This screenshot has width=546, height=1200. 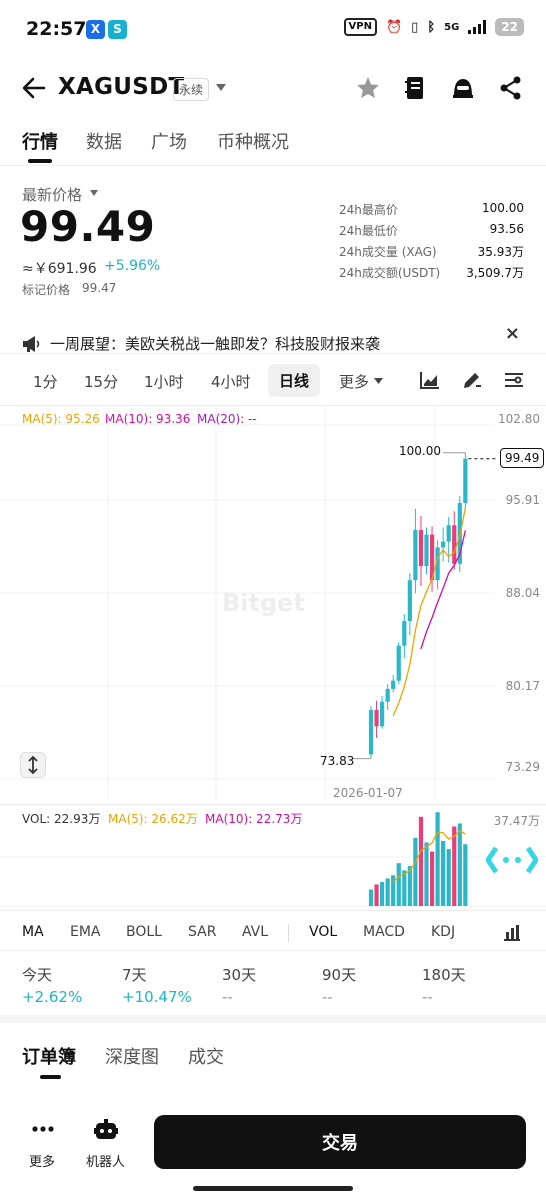 I want to click on tab-data: 数据, so click(x=104, y=141).